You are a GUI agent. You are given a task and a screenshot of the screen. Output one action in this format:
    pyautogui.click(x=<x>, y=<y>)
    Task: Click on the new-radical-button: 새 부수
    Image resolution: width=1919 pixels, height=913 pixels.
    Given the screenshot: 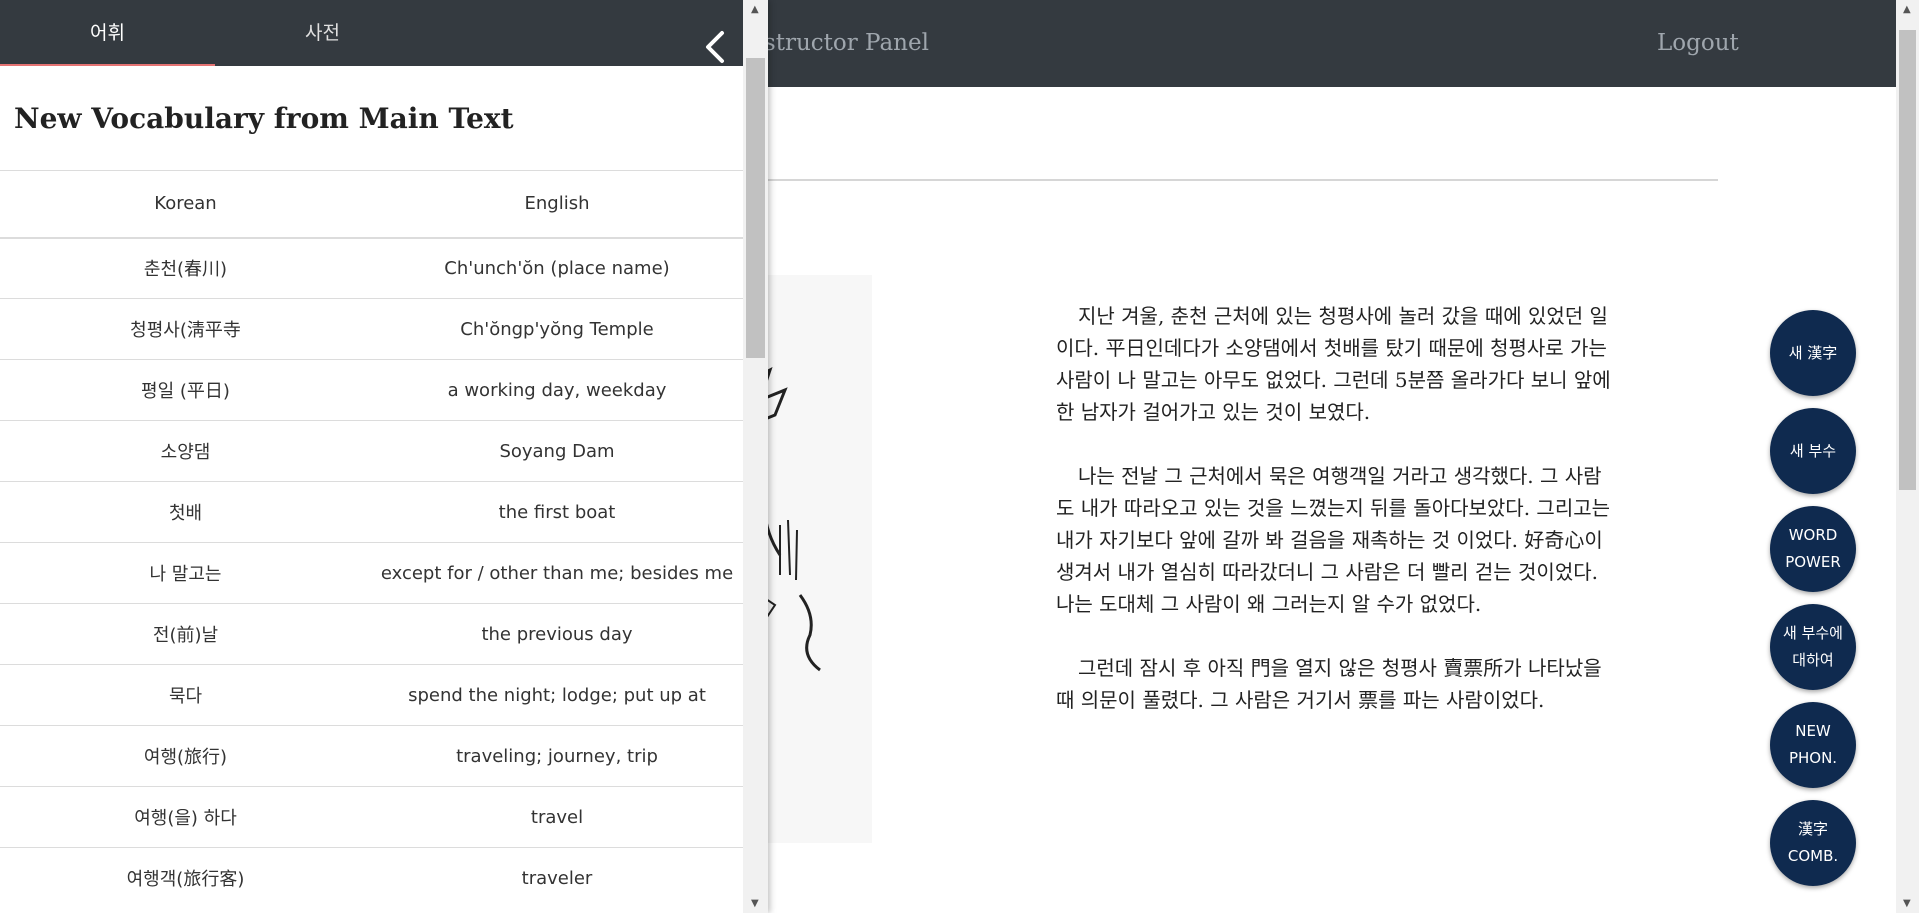 What is the action you would take?
    pyautogui.click(x=1813, y=451)
    